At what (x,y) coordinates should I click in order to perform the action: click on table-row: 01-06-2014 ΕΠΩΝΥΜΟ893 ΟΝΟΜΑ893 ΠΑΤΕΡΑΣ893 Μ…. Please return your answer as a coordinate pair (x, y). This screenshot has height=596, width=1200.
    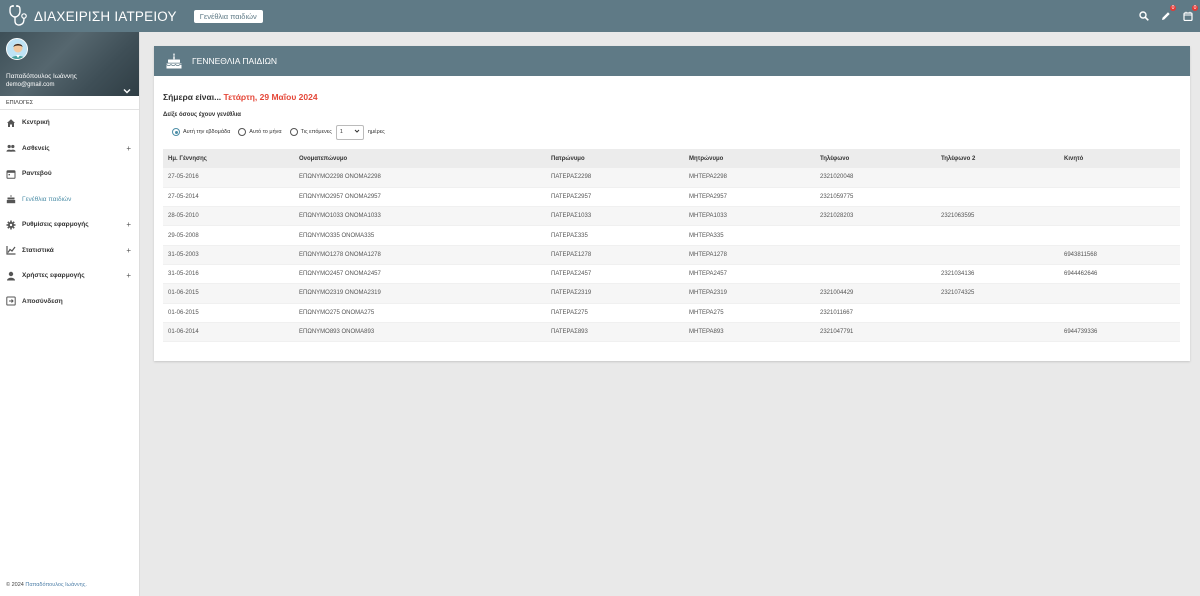
    Looking at the image, I should click on (671, 332).